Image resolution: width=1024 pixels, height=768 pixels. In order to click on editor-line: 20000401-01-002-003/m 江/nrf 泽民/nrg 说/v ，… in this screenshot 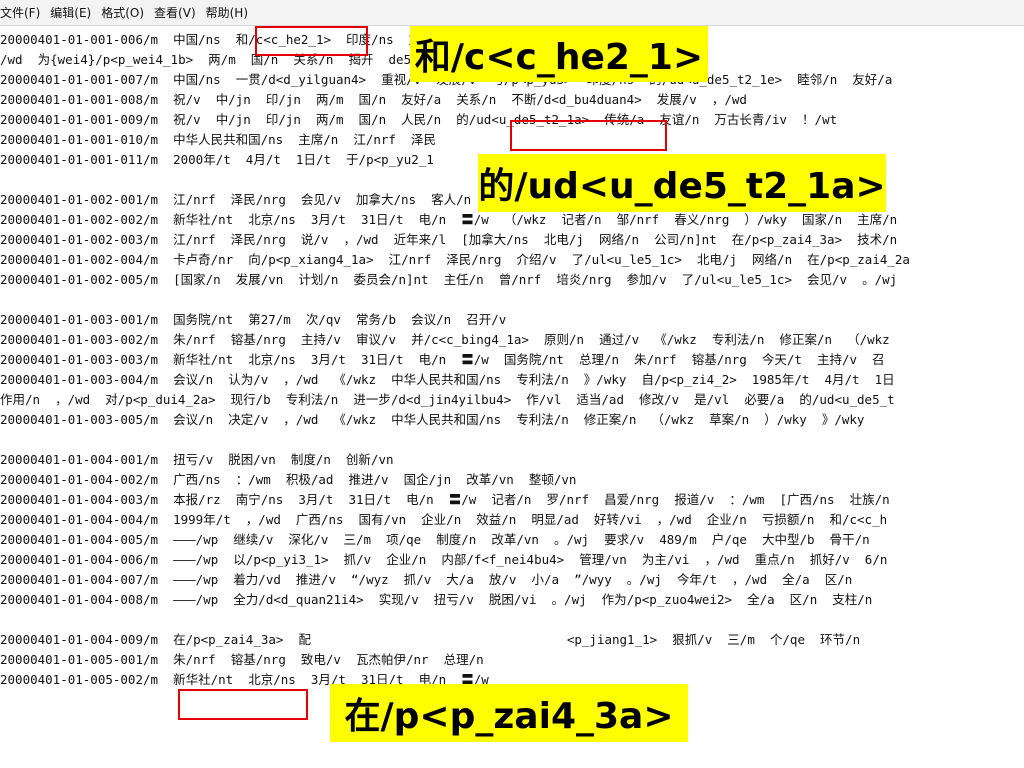, I will do `click(449, 239)`.